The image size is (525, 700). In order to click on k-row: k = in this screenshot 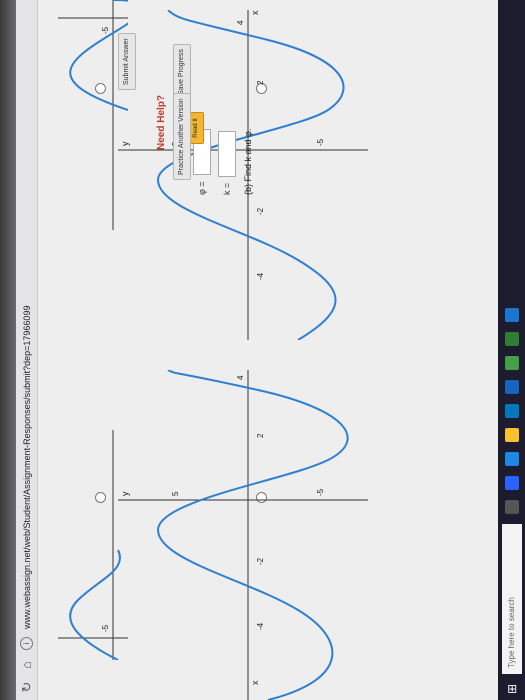, I will do `click(227, 162)`.